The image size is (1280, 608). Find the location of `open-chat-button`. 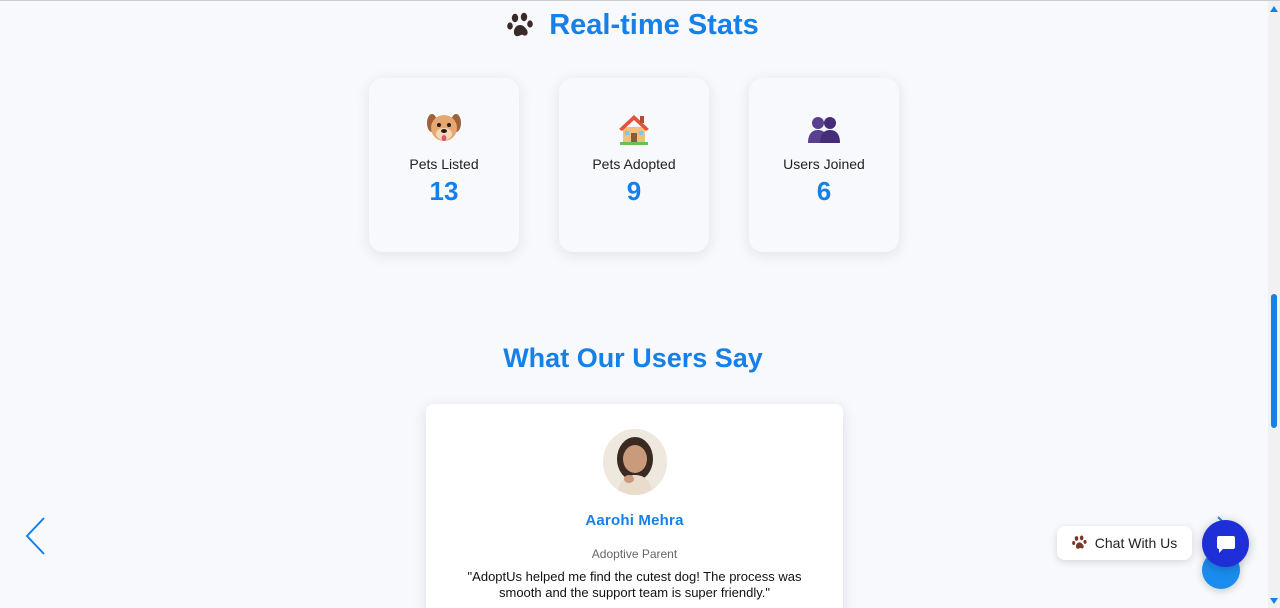

open-chat-button is located at coordinates (1225, 543).